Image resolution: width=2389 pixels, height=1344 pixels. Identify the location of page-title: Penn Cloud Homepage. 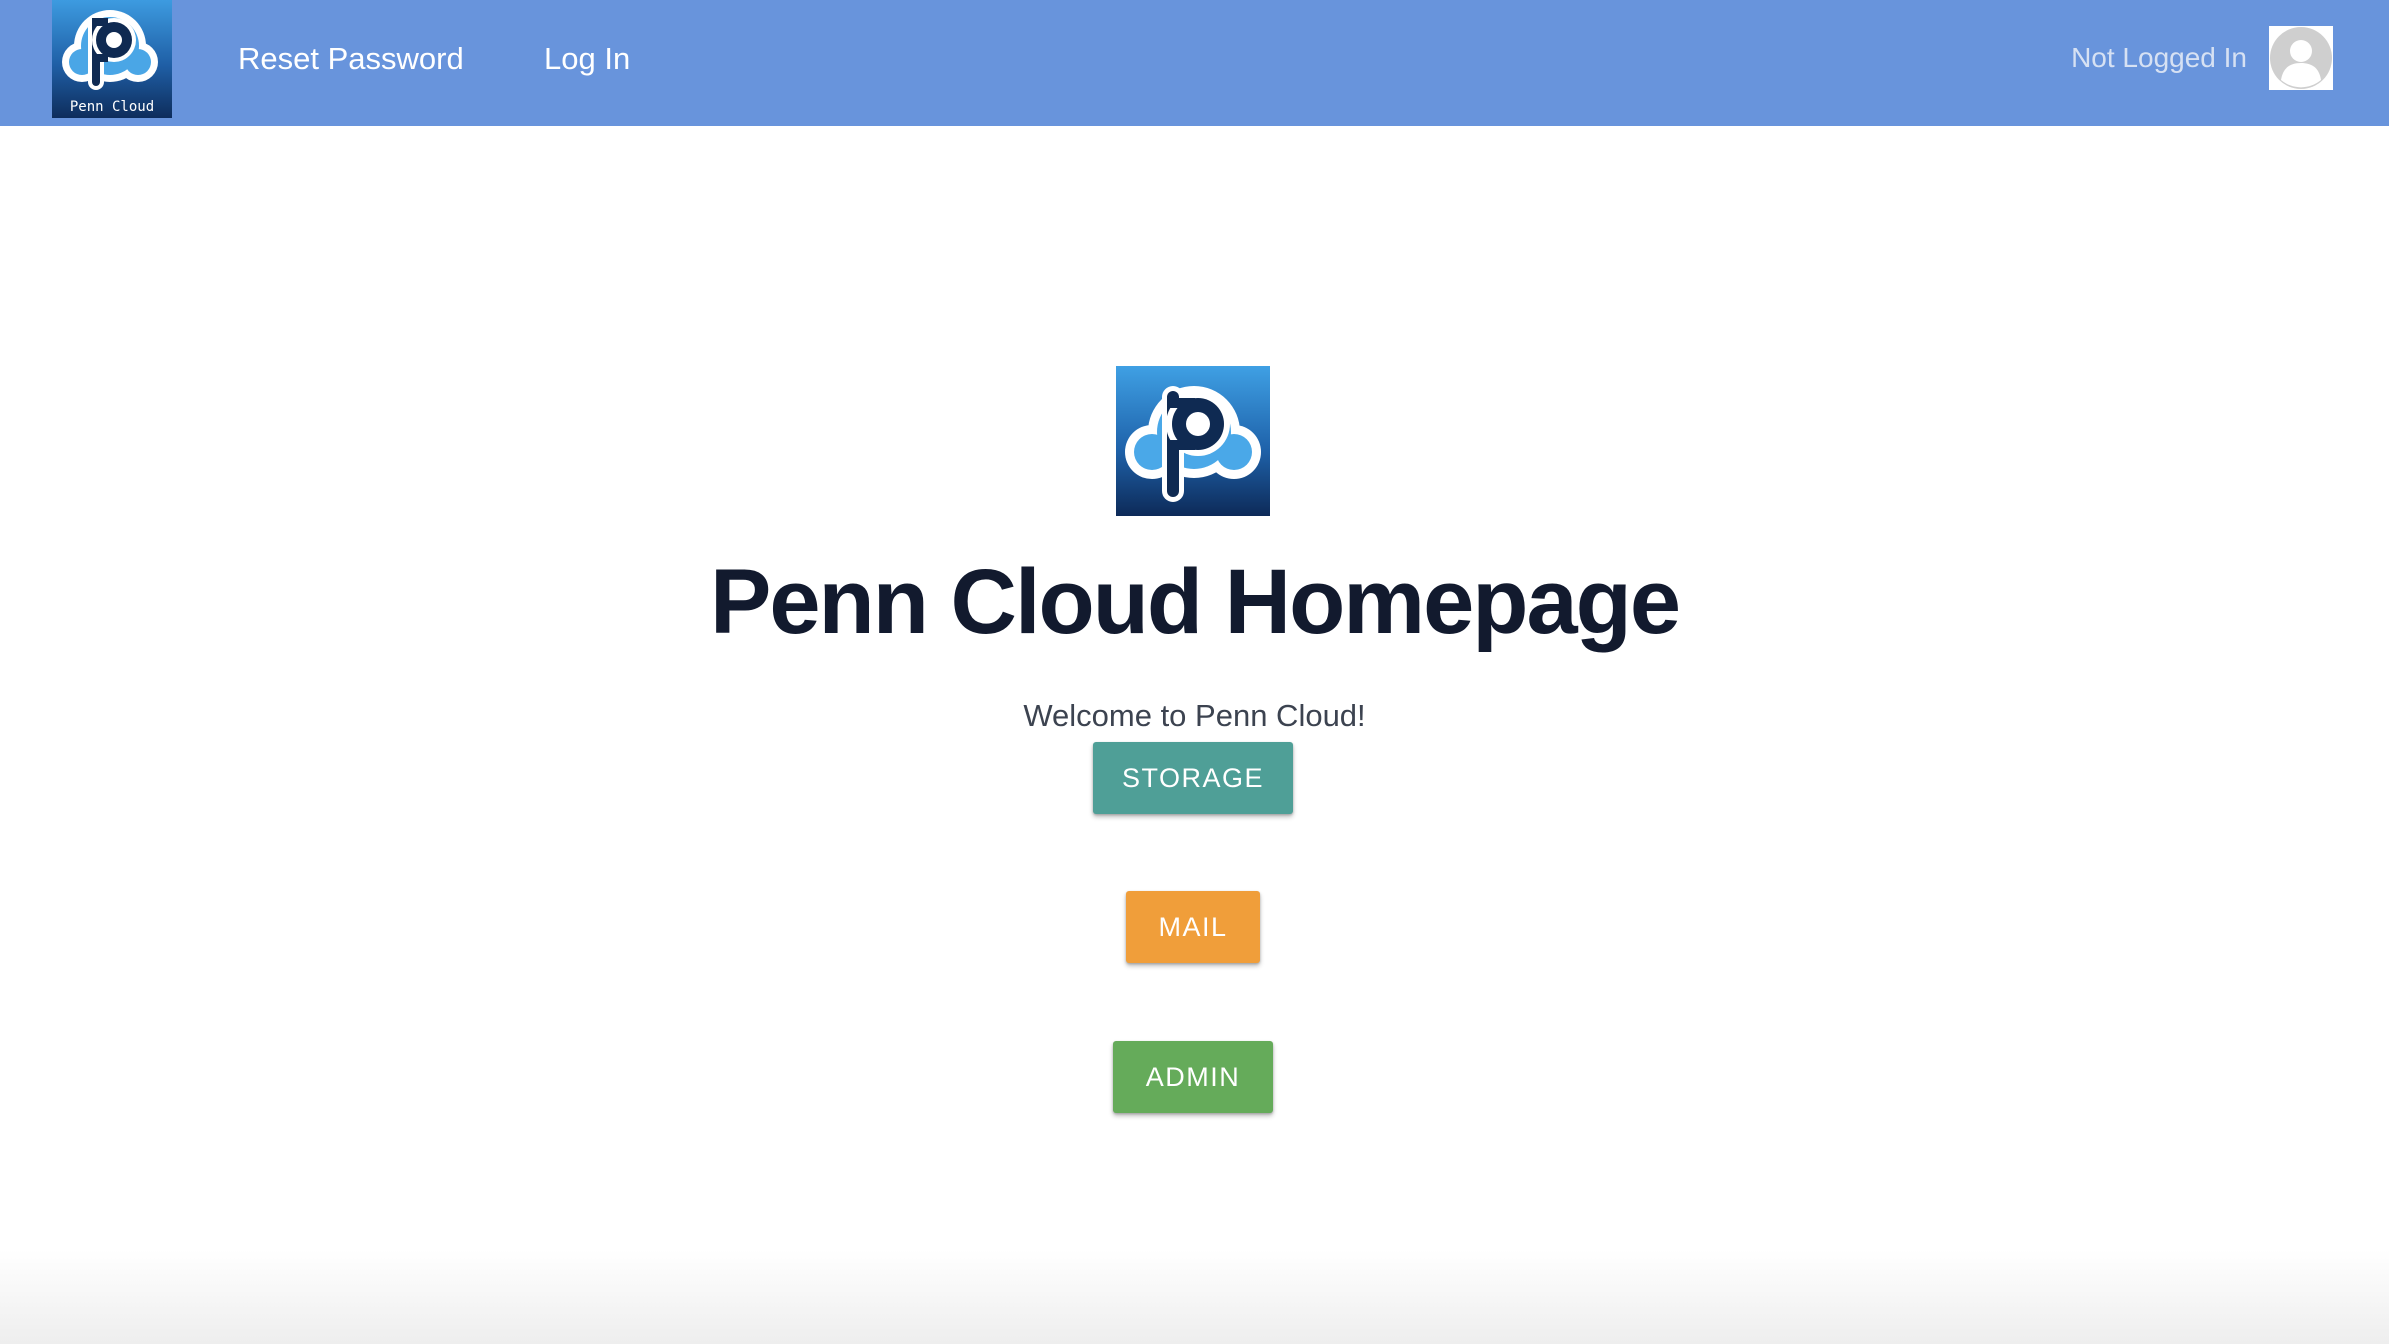
(1195, 602).